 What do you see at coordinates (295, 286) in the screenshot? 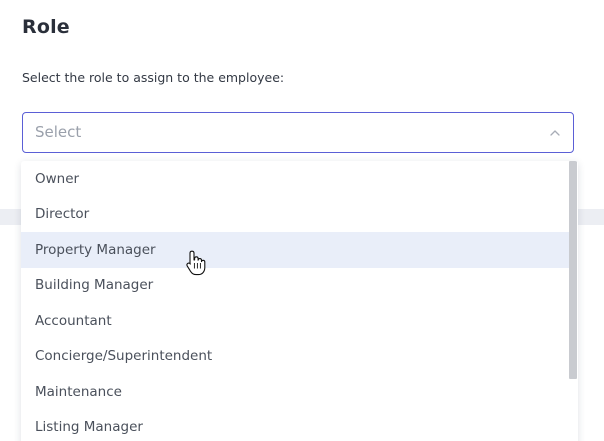
I see `option-building-manager: Building Manager` at bounding box center [295, 286].